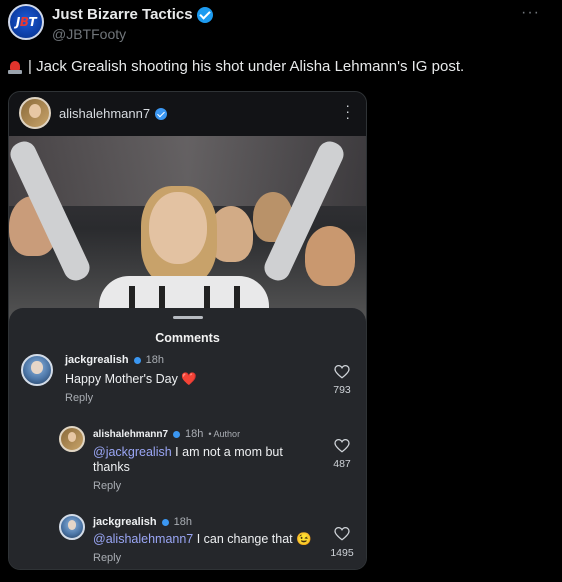  I want to click on avatar-logo-text: JBT, so click(26, 22).